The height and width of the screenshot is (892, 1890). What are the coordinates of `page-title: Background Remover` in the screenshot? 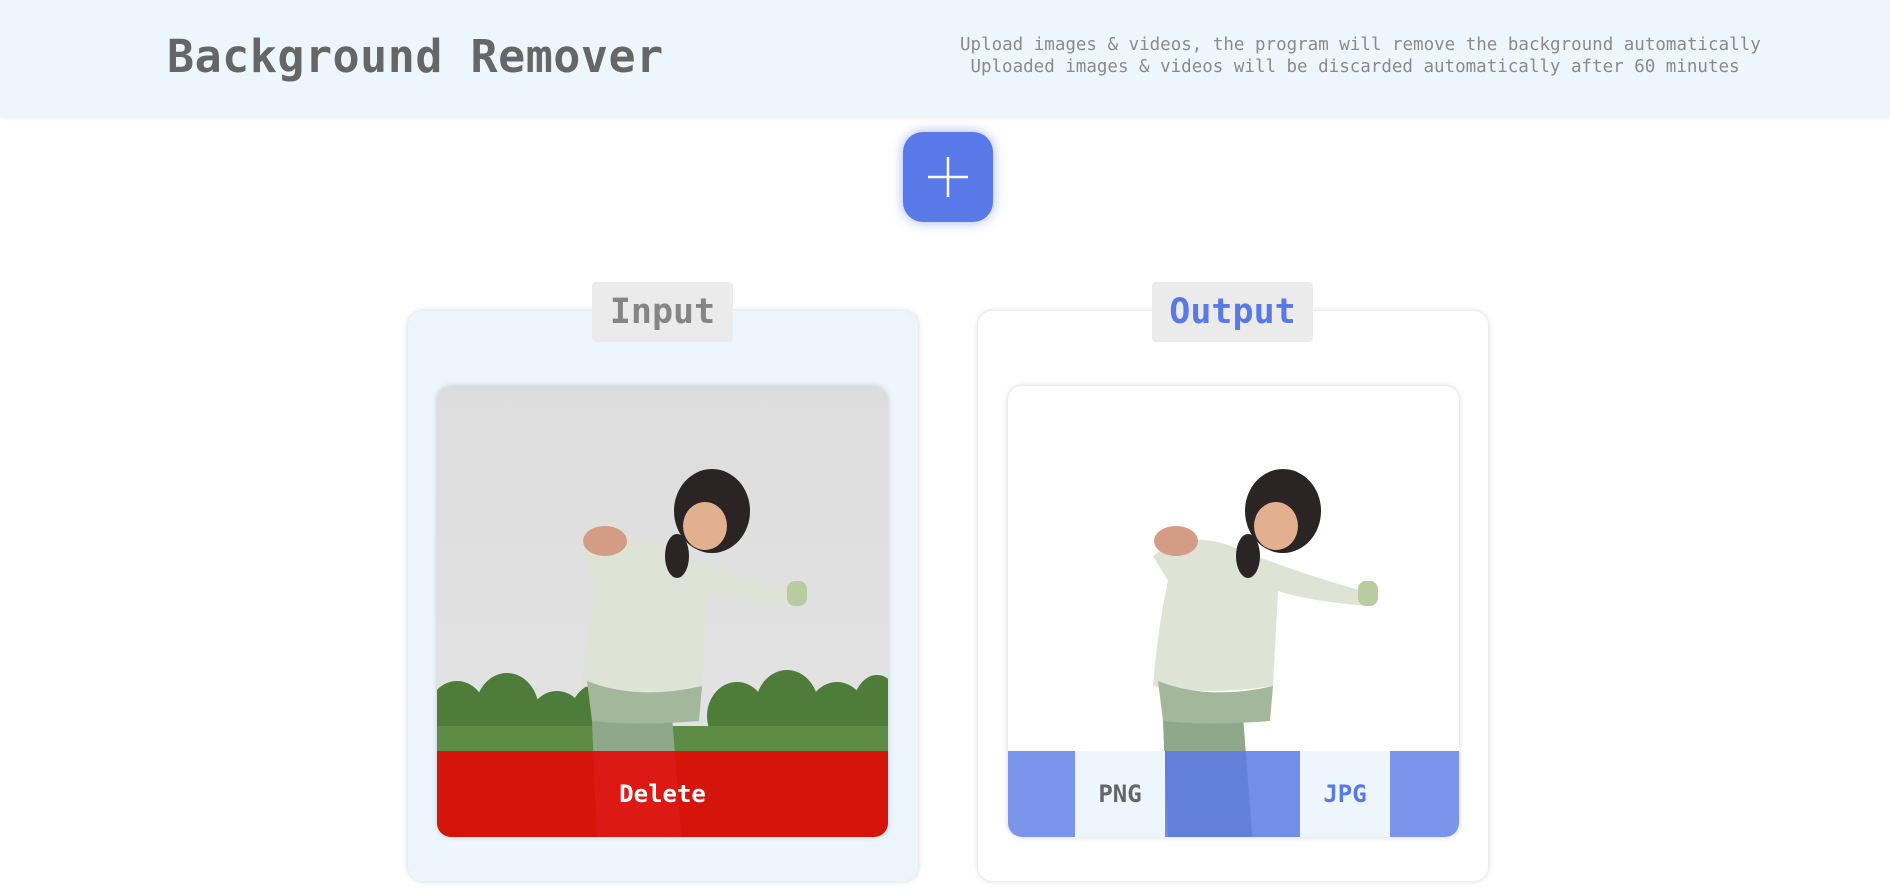 It's located at (415, 56).